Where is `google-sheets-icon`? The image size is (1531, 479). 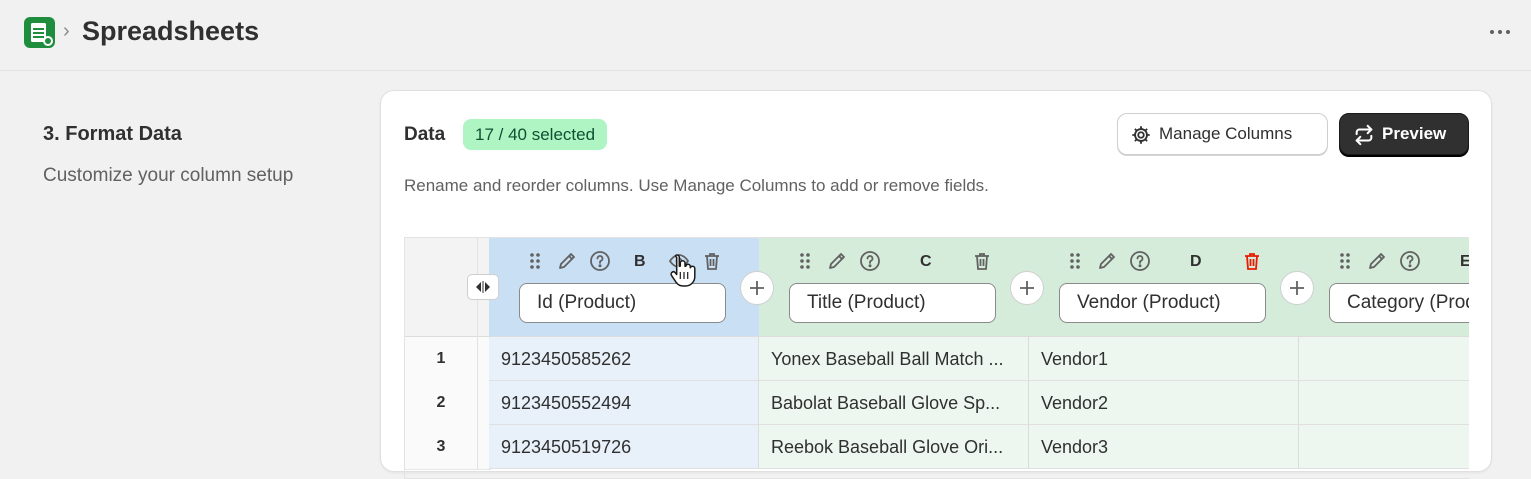
google-sheets-icon is located at coordinates (39, 32).